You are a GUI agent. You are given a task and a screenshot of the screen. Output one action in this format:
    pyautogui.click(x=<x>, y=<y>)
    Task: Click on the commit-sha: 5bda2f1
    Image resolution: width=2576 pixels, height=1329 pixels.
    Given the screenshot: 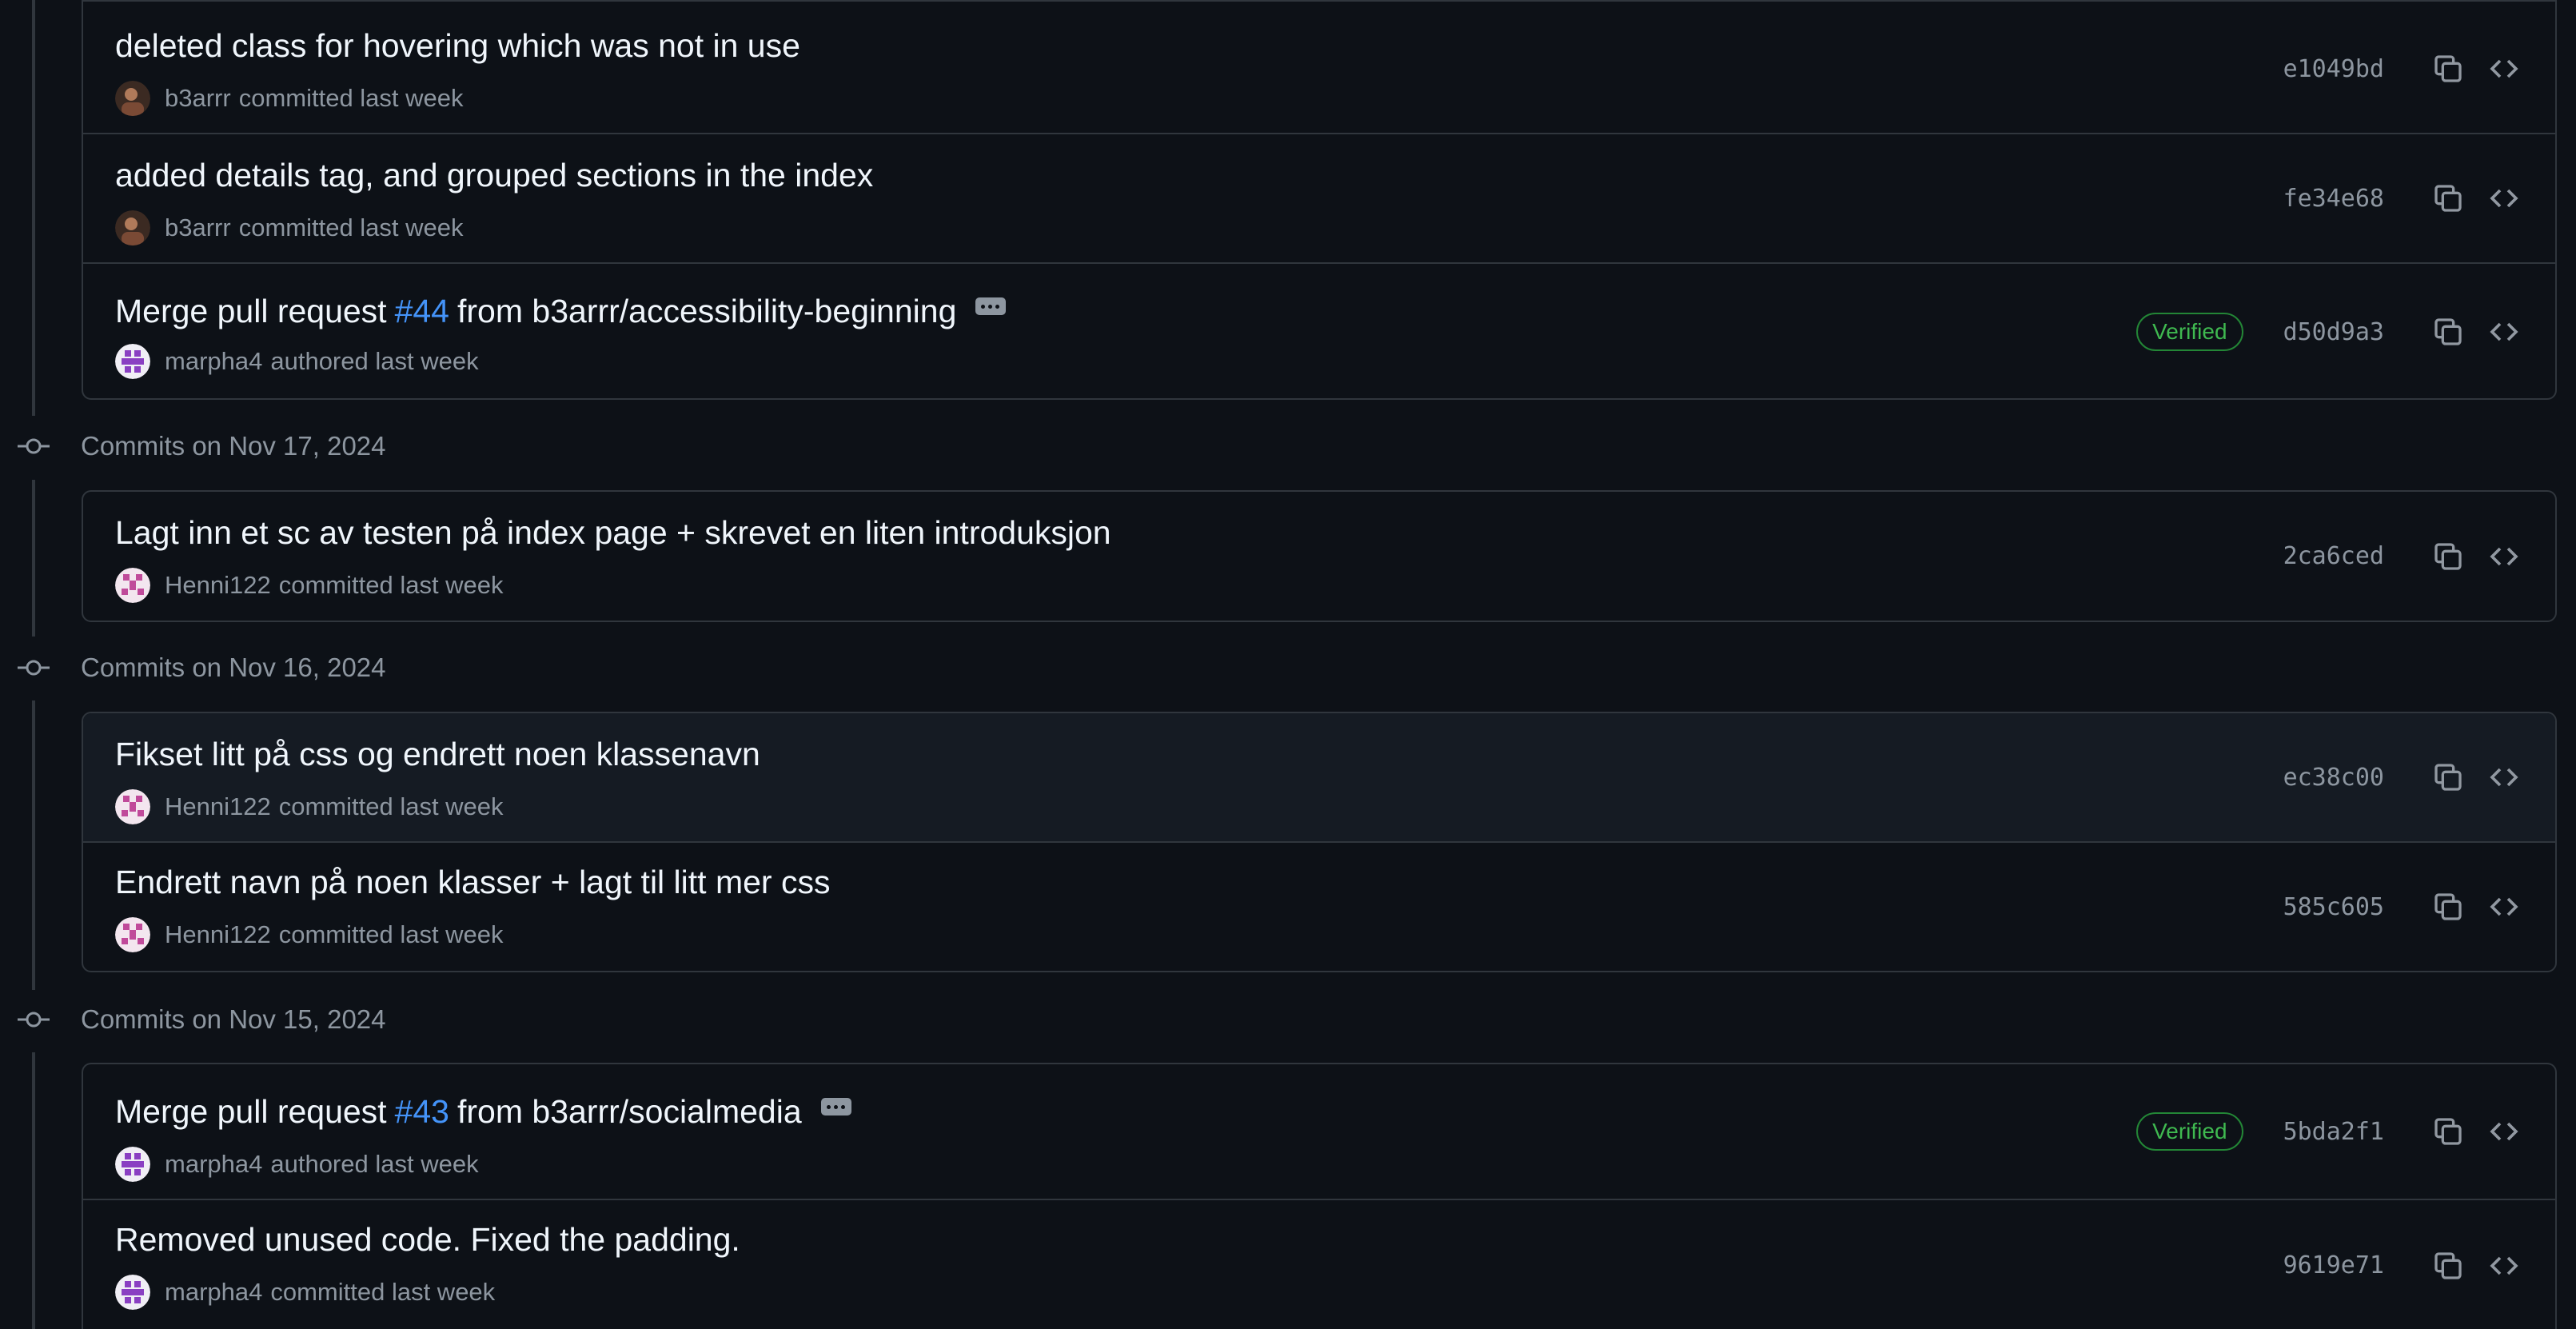 What is the action you would take?
    pyautogui.click(x=2333, y=1132)
    